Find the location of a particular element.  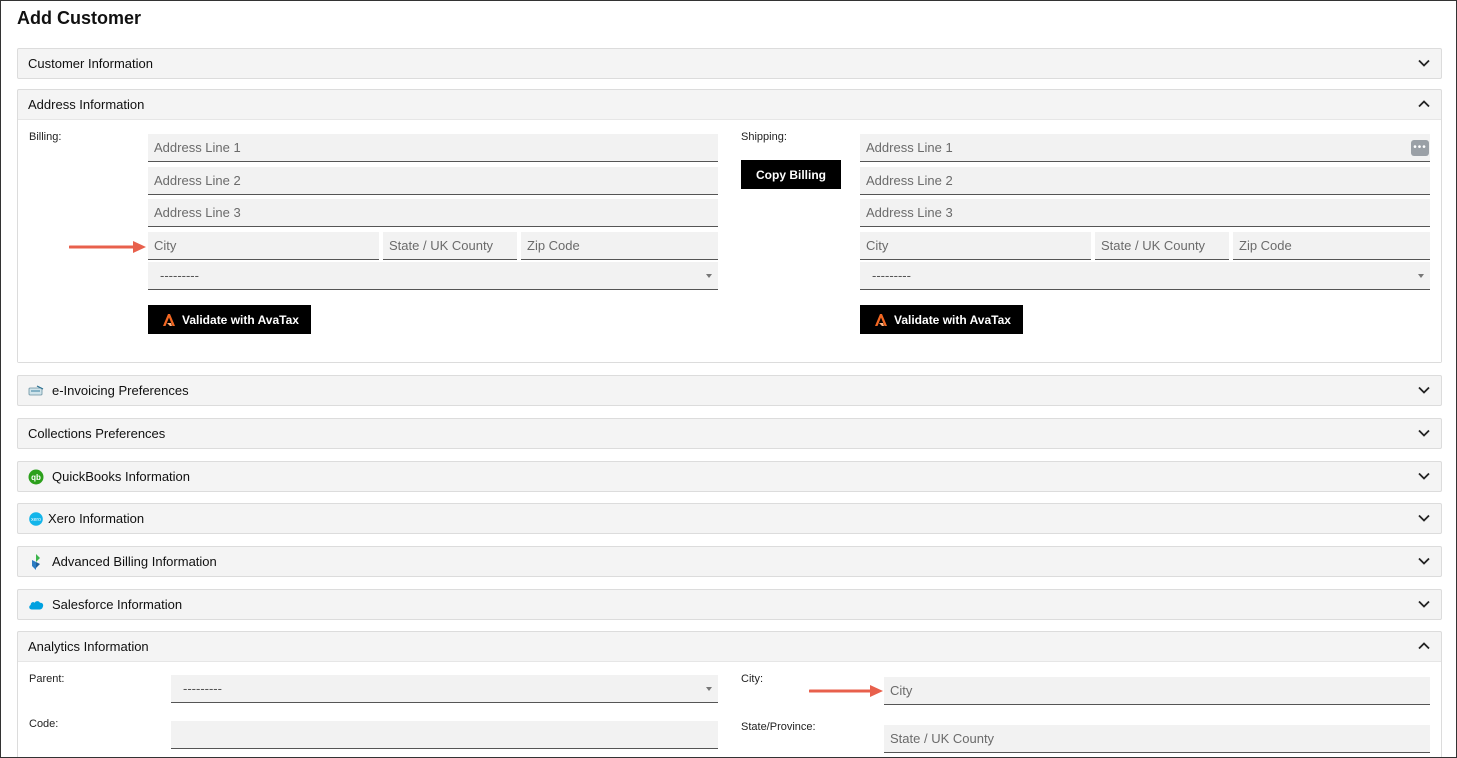

analytics-city-label: City: is located at coordinates (752, 679).